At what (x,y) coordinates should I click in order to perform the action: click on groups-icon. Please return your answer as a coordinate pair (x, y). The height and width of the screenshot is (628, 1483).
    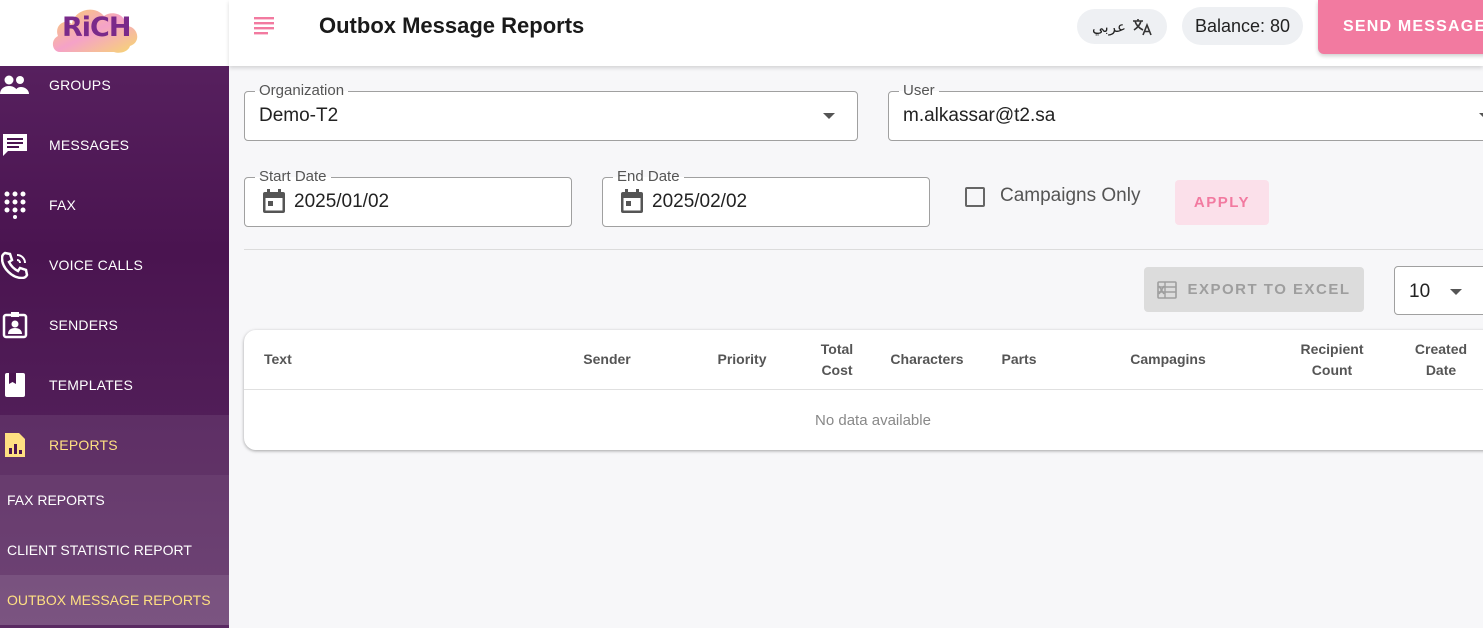
    Looking at the image, I should click on (15, 85).